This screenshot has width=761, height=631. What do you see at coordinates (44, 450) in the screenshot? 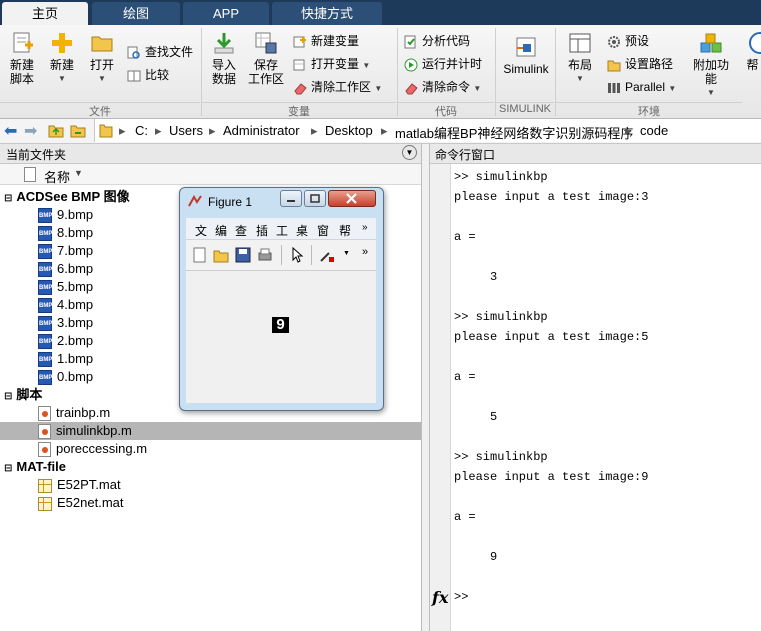
I see `m-file-icon` at bounding box center [44, 450].